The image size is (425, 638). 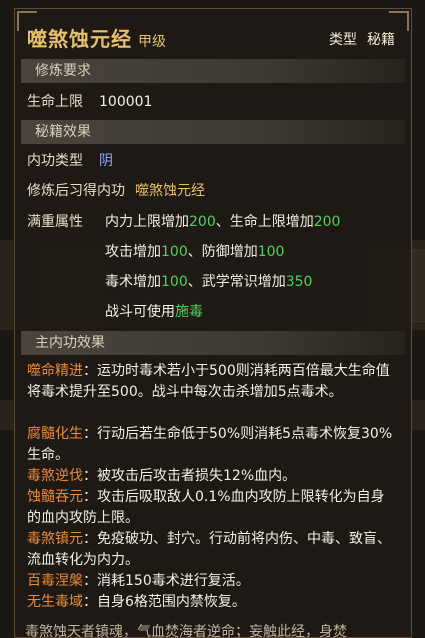 I want to click on main-effect-name: 毒煞镇元, so click(x=55, y=539).